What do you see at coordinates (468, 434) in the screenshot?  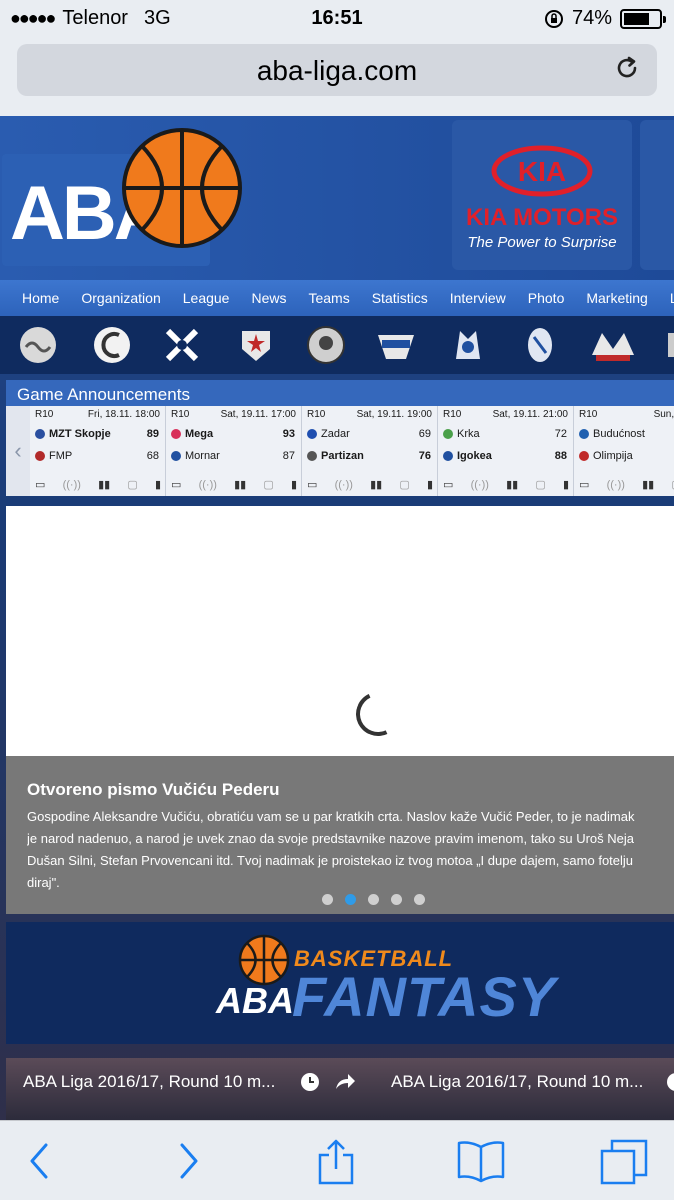 I see `home-team-name: Krka` at bounding box center [468, 434].